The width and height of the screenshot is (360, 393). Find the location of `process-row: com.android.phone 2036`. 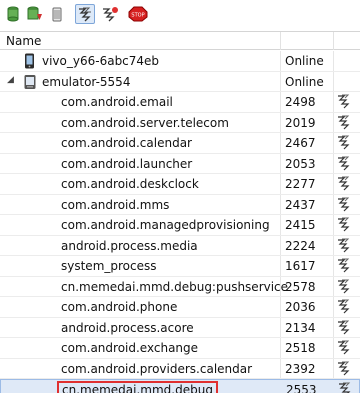

process-row: com.android.phone 2036 is located at coordinates (180, 307).